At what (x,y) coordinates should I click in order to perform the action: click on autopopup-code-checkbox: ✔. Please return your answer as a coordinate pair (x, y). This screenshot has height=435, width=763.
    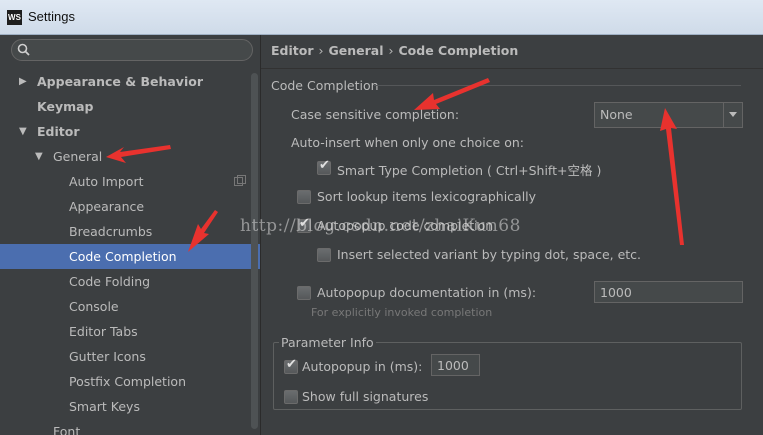
    Looking at the image, I should click on (304, 224).